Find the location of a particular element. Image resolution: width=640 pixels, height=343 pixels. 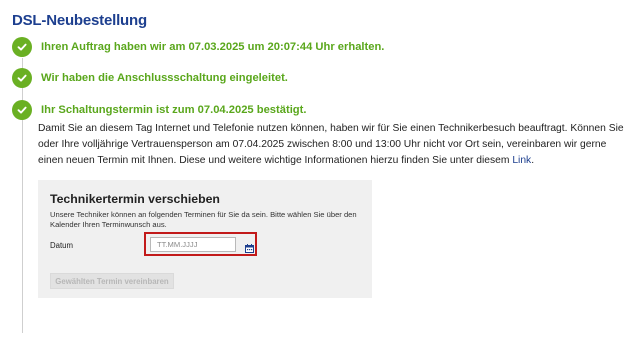

date-label: Datum is located at coordinates (61, 245).